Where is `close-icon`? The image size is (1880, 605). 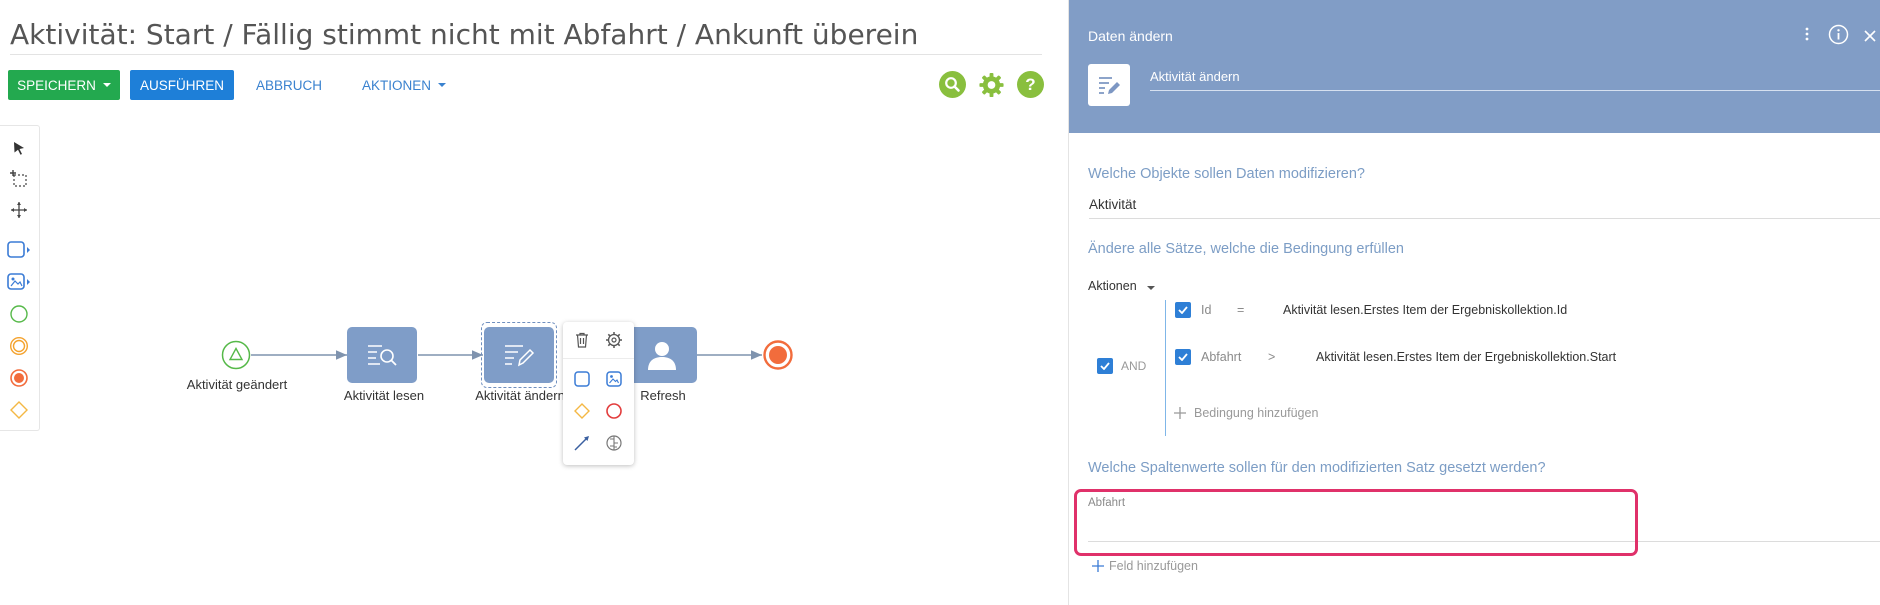 close-icon is located at coordinates (1870, 38).